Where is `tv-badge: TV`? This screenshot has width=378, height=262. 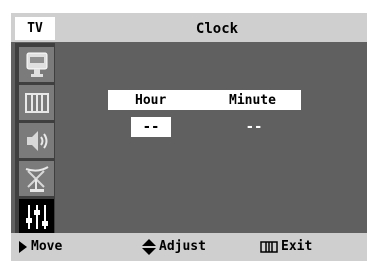
tv-badge: TV is located at coordinates (35, 28).